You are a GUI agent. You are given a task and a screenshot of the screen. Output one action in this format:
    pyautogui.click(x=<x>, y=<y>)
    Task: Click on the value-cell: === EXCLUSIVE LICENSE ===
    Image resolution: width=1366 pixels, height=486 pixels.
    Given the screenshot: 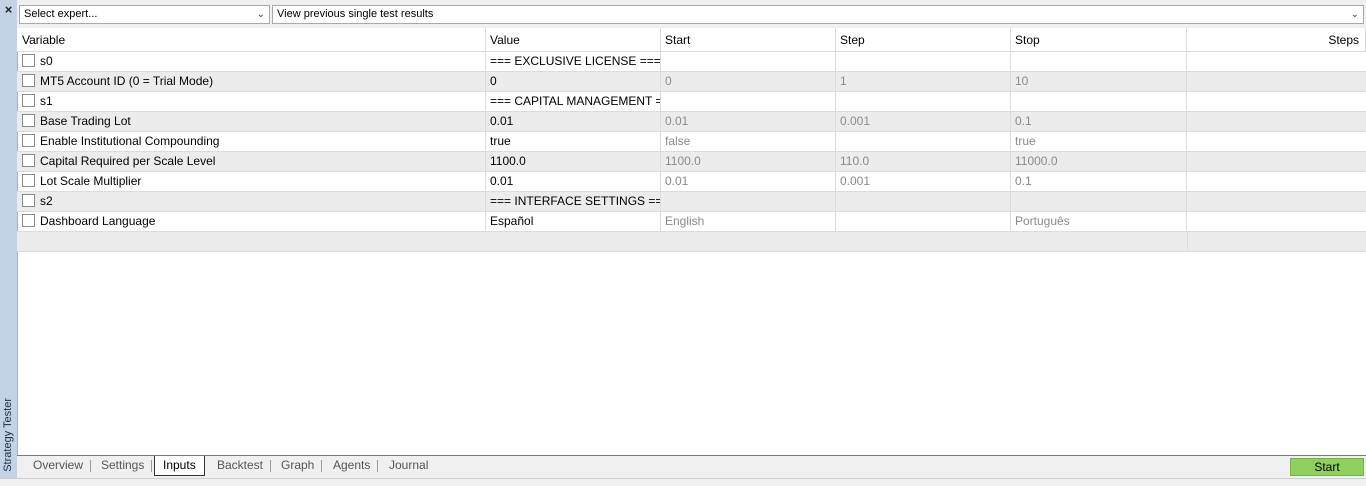 What is the action you would take?
    pyautogui.click(x=573, y=61)
    